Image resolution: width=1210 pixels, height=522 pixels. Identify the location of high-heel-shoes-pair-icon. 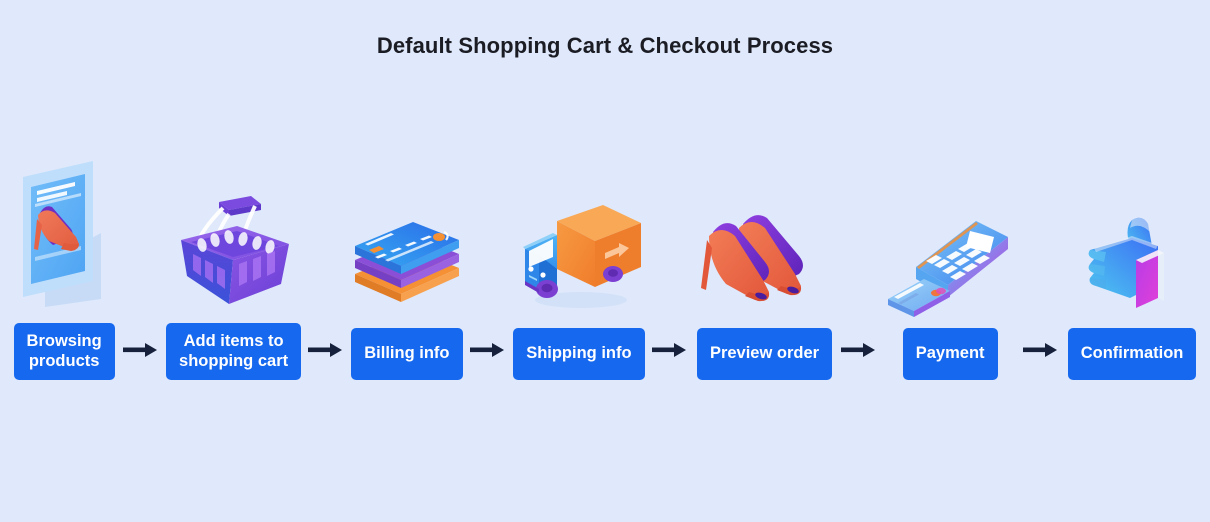
(764, 238).